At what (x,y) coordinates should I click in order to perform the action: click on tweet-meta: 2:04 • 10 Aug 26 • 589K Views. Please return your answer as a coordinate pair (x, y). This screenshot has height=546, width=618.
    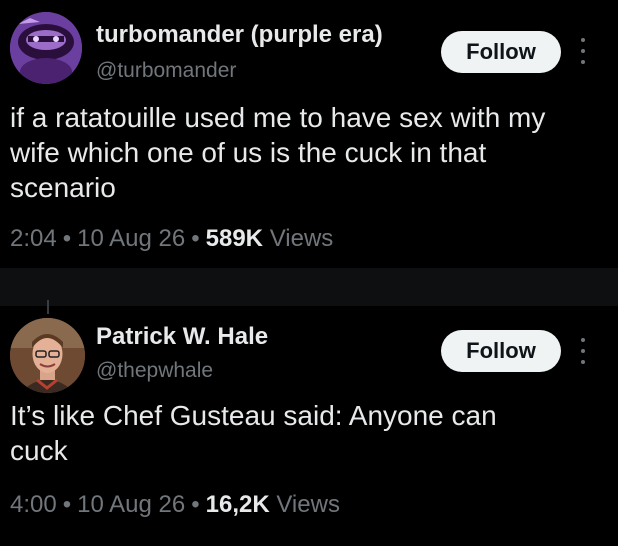
    Looking at the image, I should click on (171, 239).